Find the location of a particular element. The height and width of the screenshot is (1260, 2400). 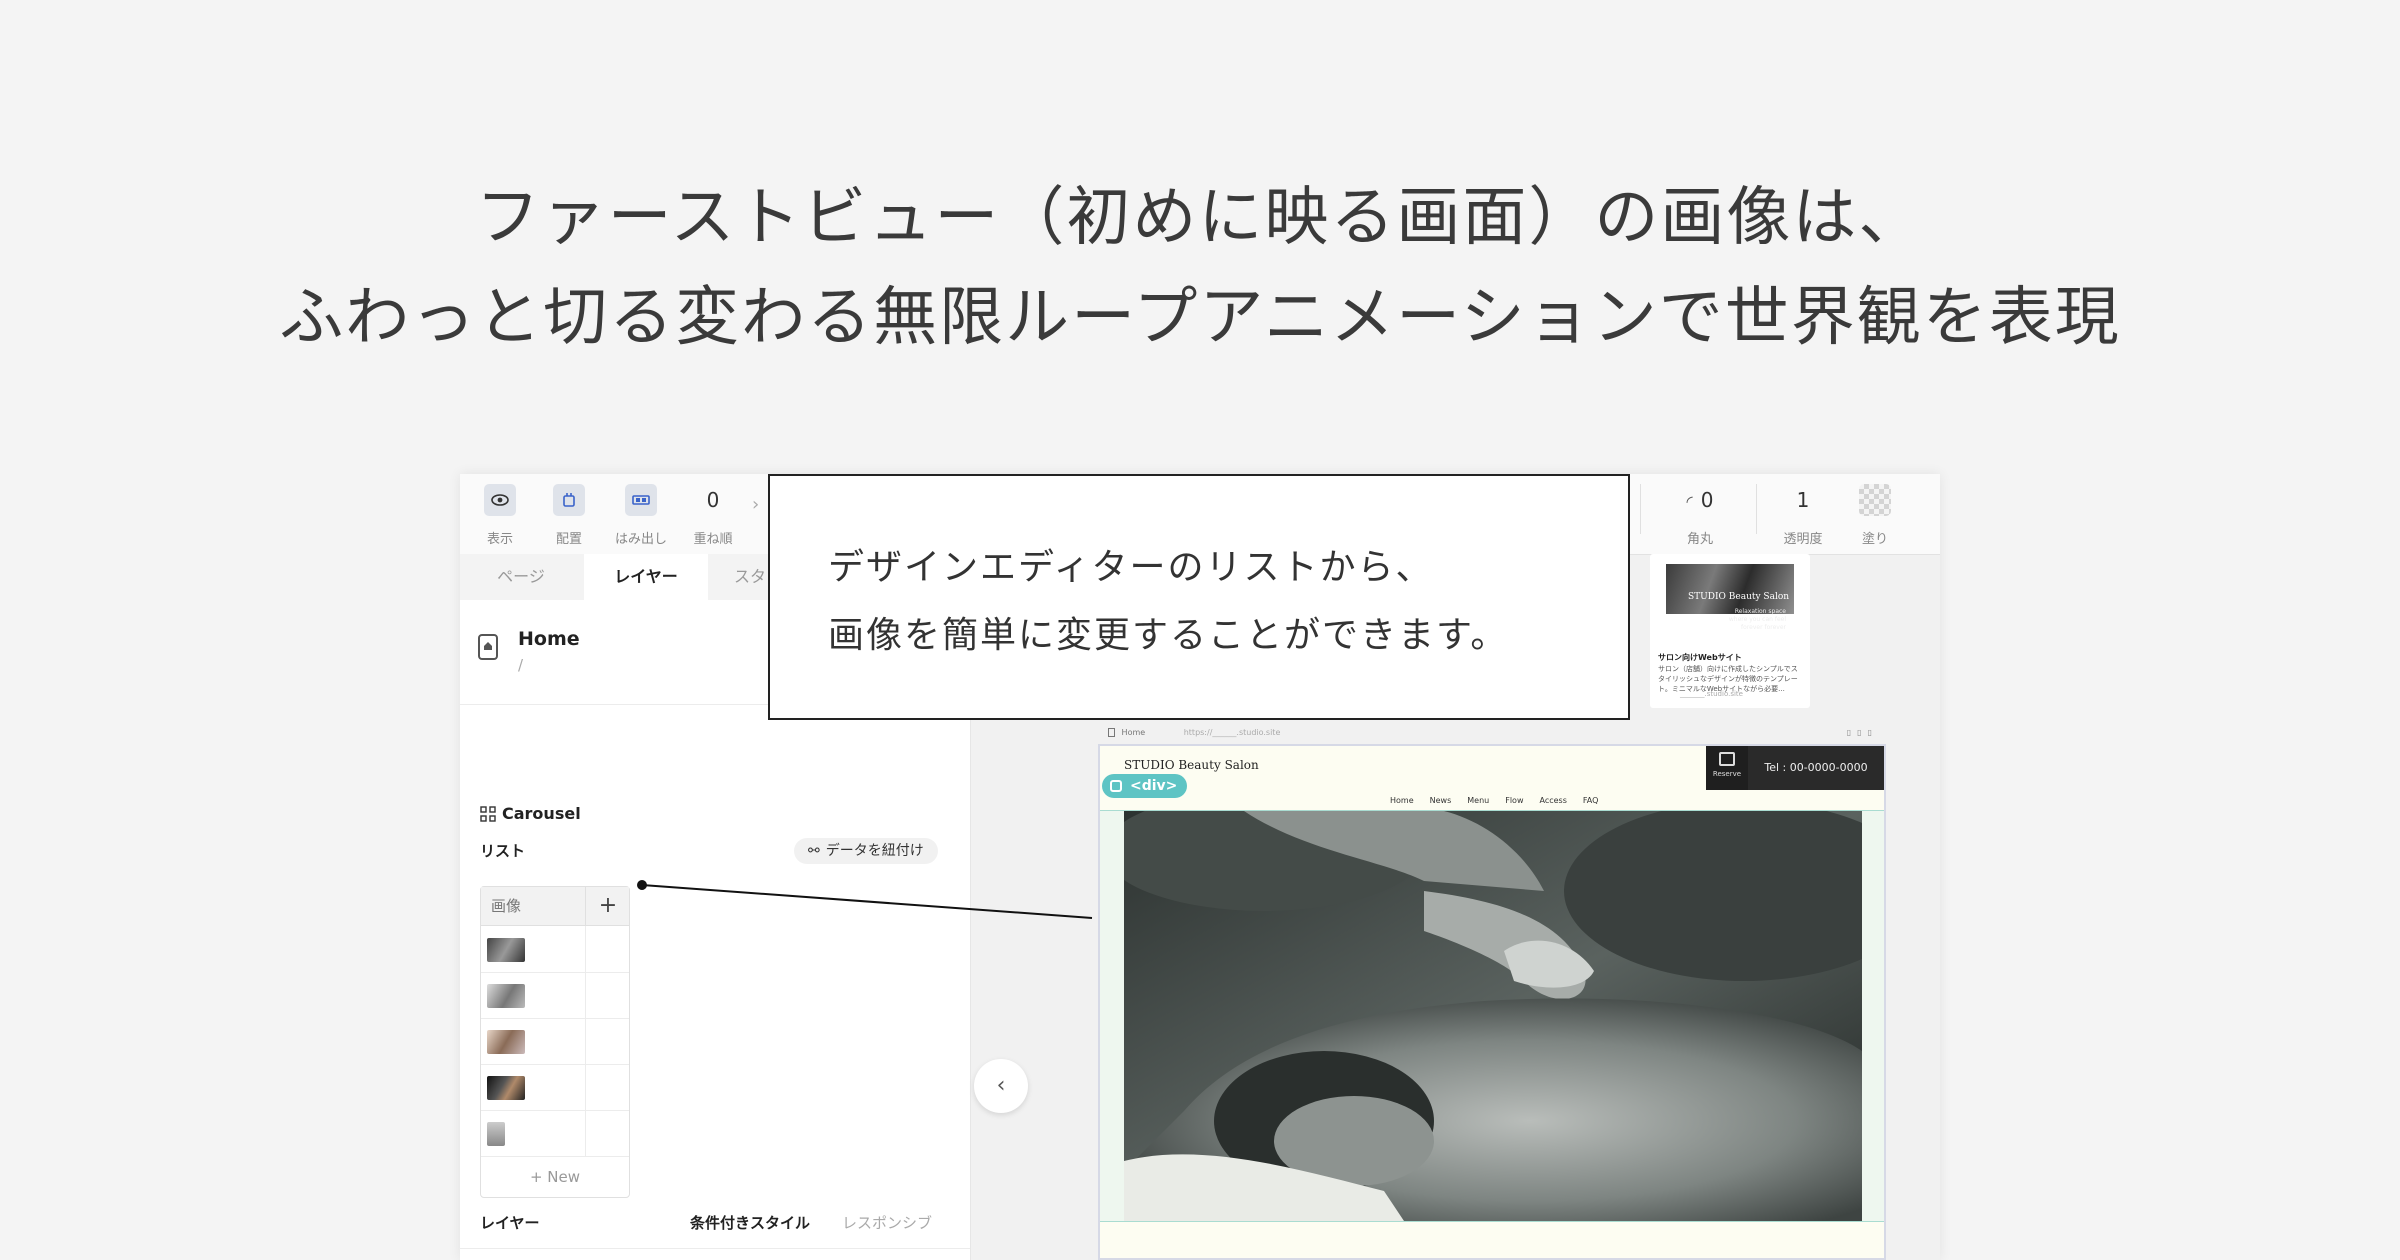

site-nav-news: News is located at coordinates (1441, 800).